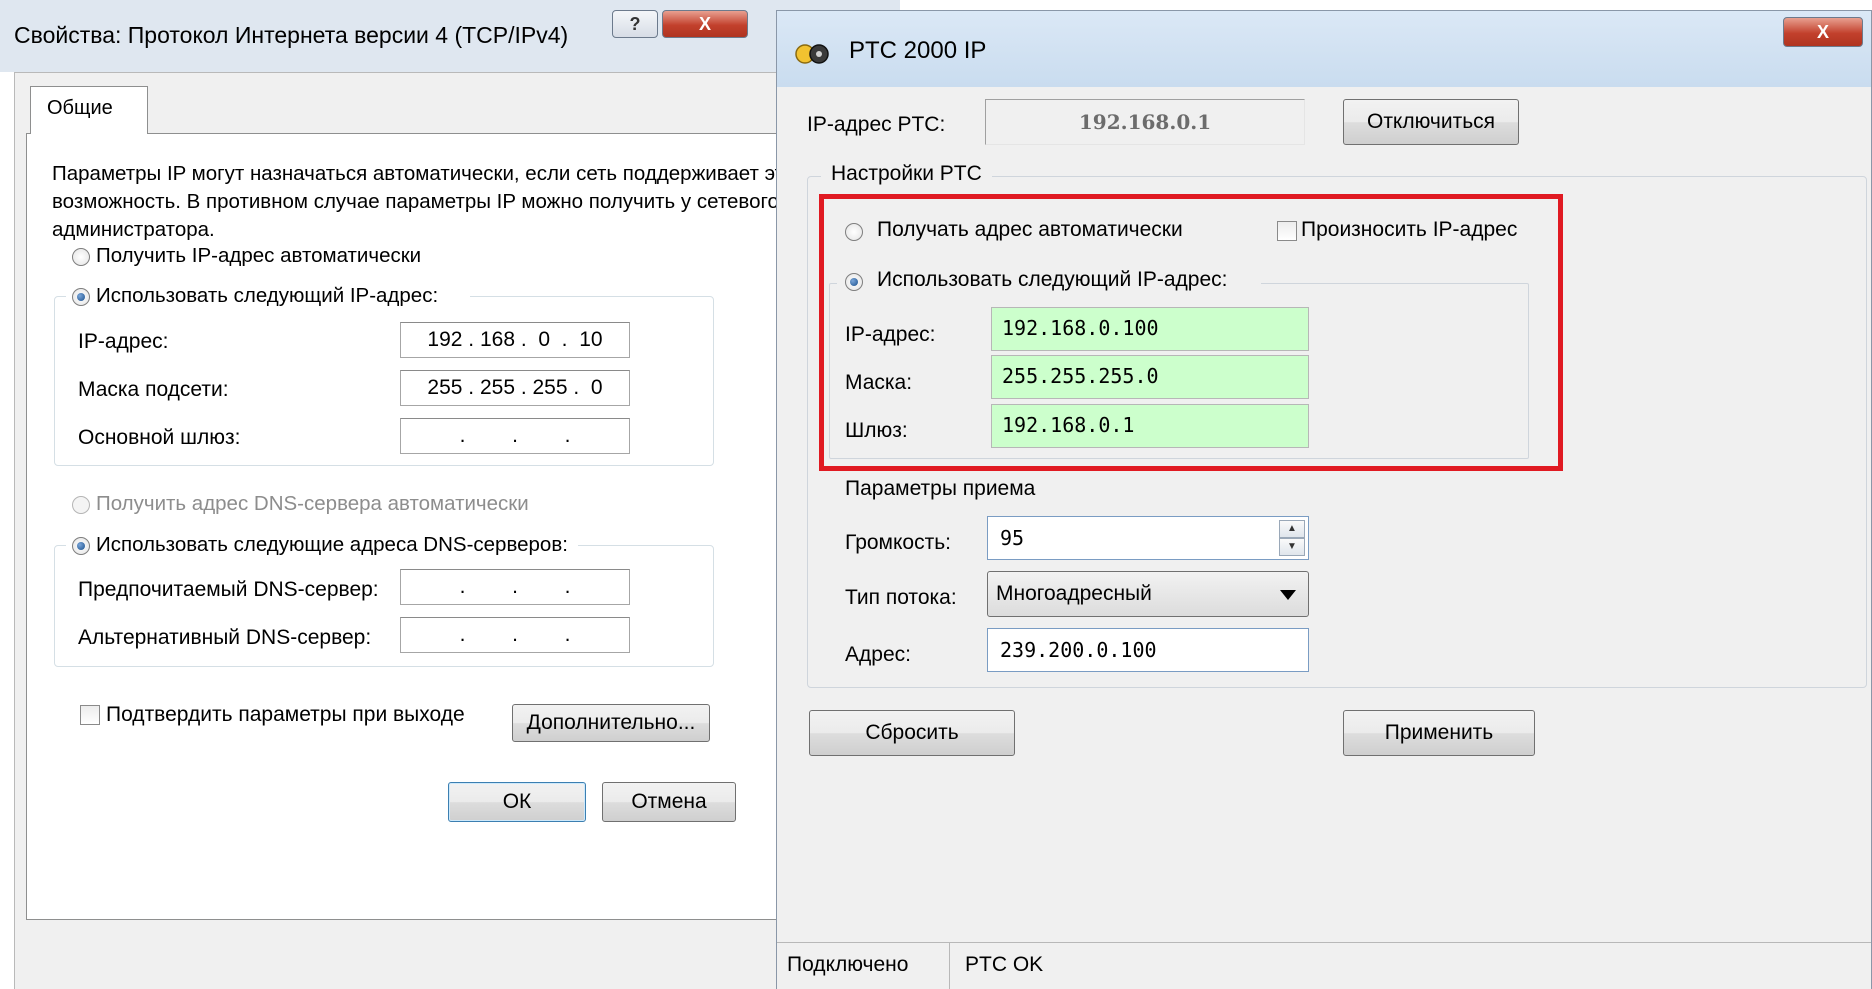 The height and width of the screenshot is (989, 1872). I want to click on tab-general: Общие, so click(89, 110).